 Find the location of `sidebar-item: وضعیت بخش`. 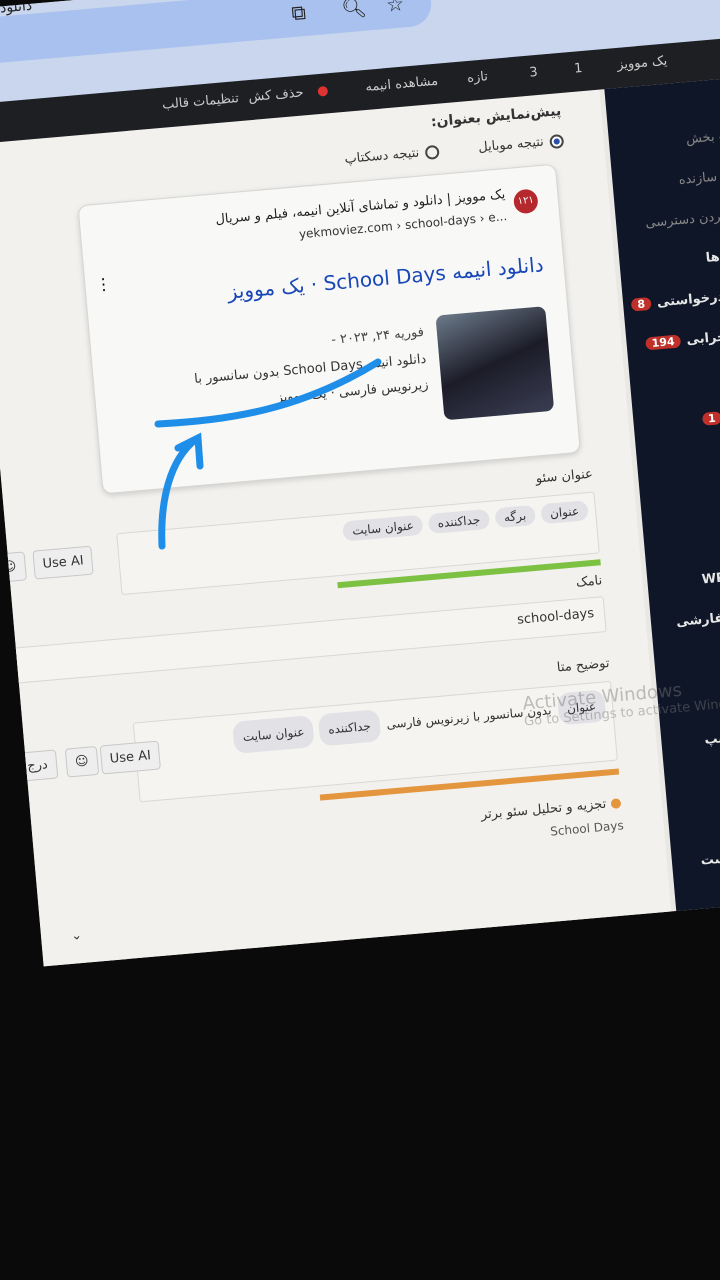

sidebar-item: وضعیت بخش is located at coordinates (702, 136).